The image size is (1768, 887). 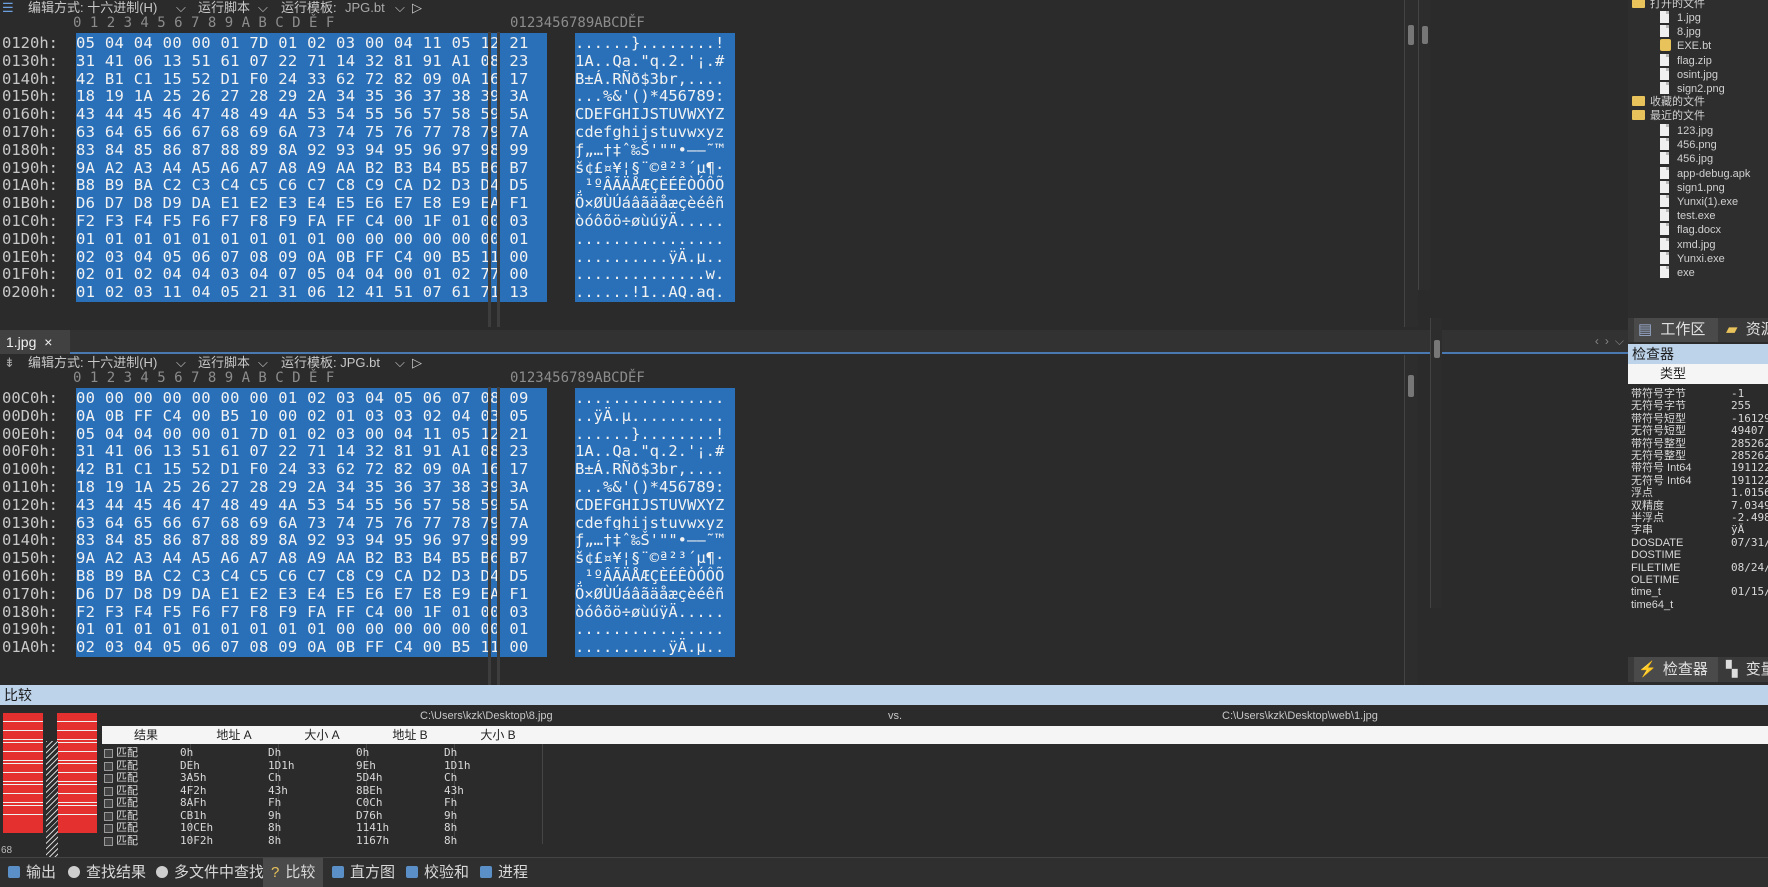 I want to click on tab-checksum: 校验和, so click(x=437, y=872).